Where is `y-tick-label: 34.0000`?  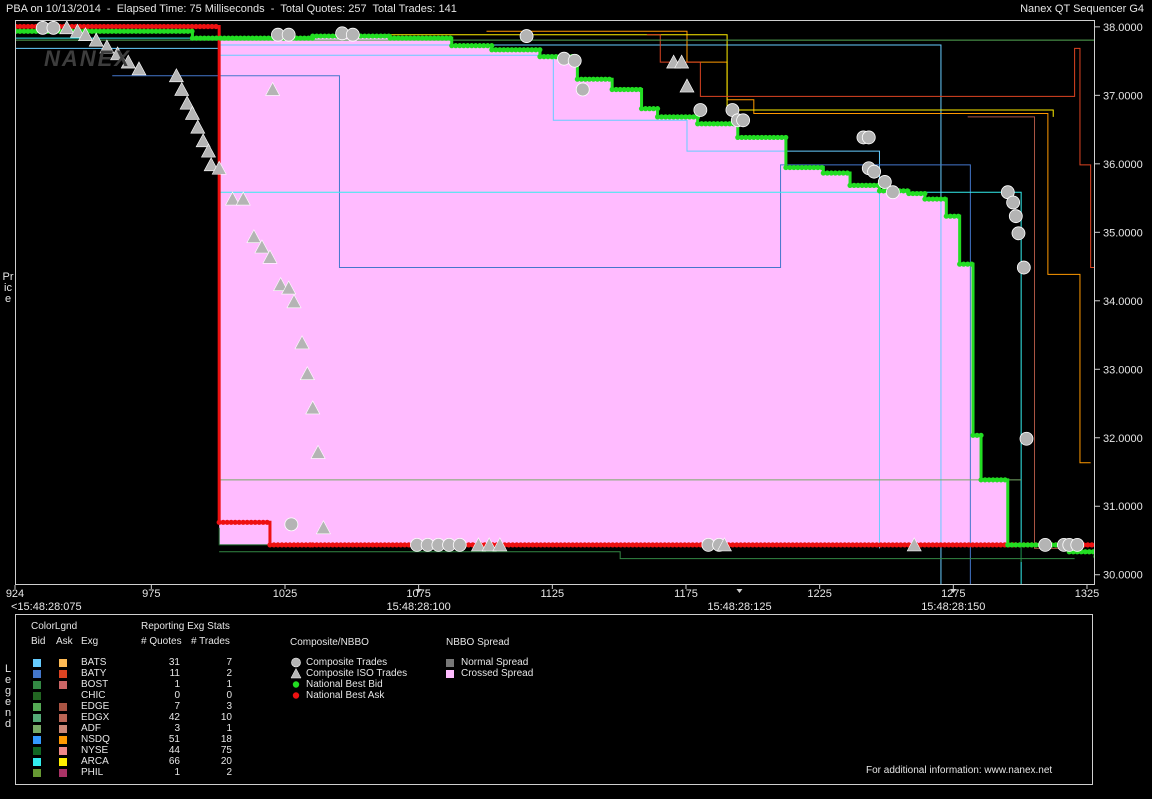 y-tick-label: 34.0000 is located at coordinates (1123, 302).